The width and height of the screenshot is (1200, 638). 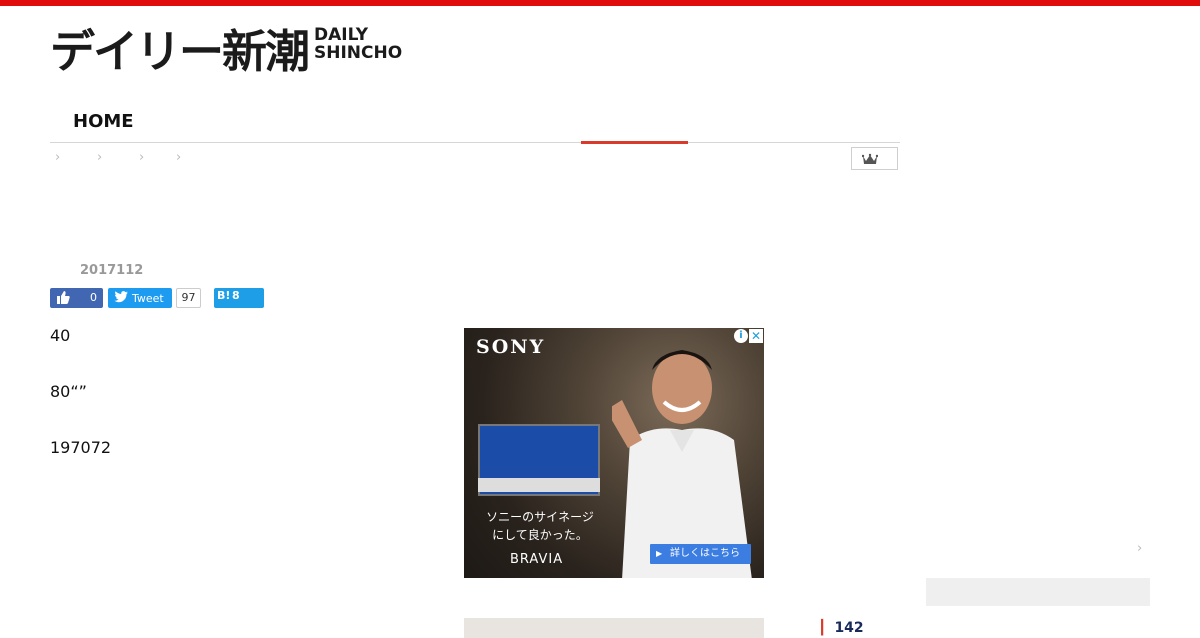 What do you see at coordinates (248, 406) in the screenshot?
I see `article-body: 40 80“” 197072` at bounding box center [248, 406].